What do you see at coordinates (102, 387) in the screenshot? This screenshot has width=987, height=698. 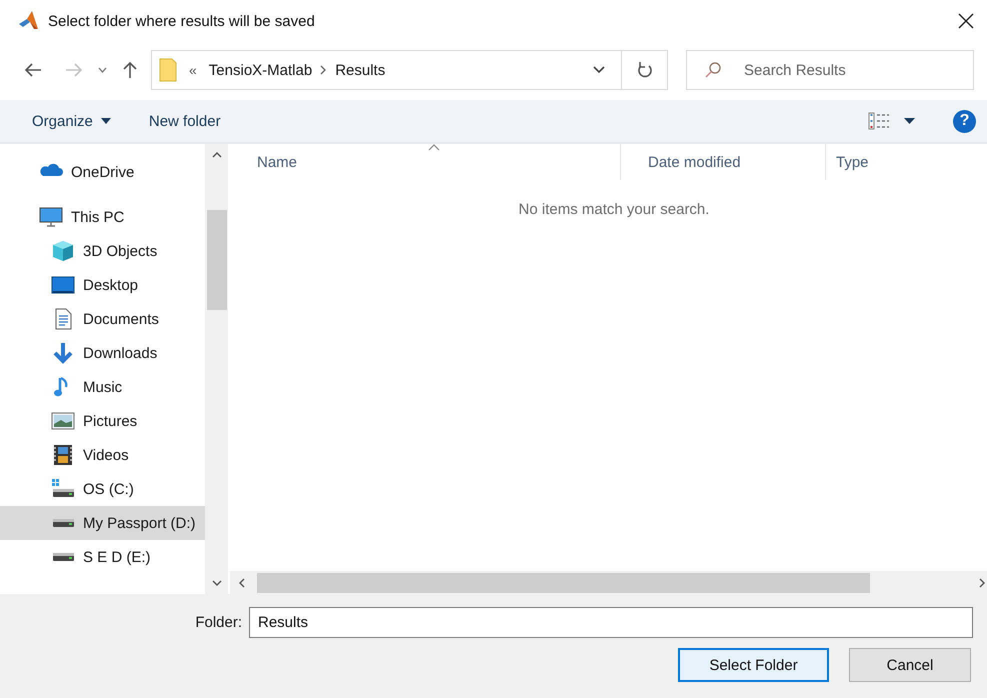 I see `nav-item: Music` at bounding box center [102, 387].